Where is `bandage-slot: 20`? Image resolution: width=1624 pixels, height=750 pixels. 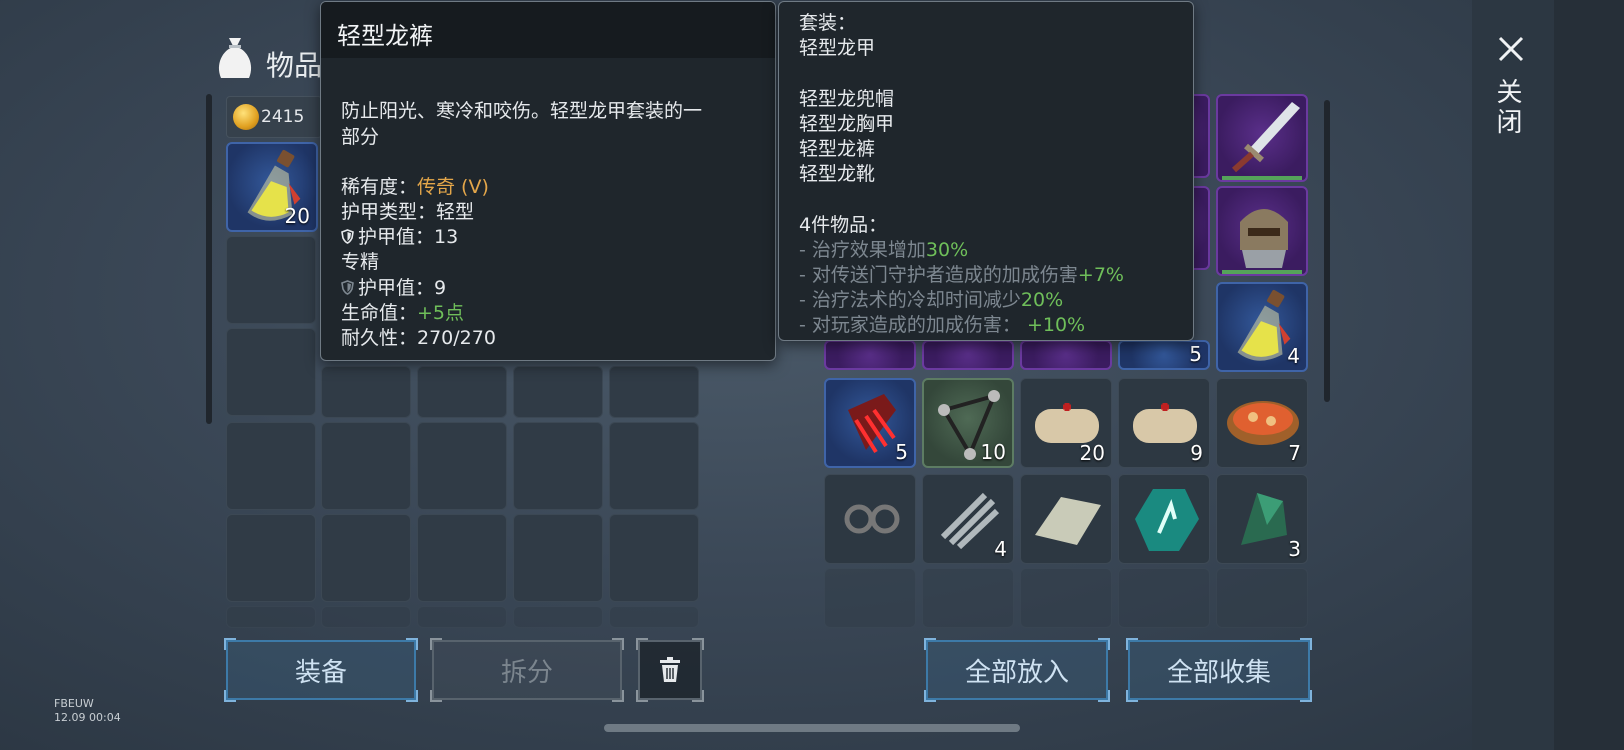
bandage-slot: 20 is located at coordinates (1066, 423).